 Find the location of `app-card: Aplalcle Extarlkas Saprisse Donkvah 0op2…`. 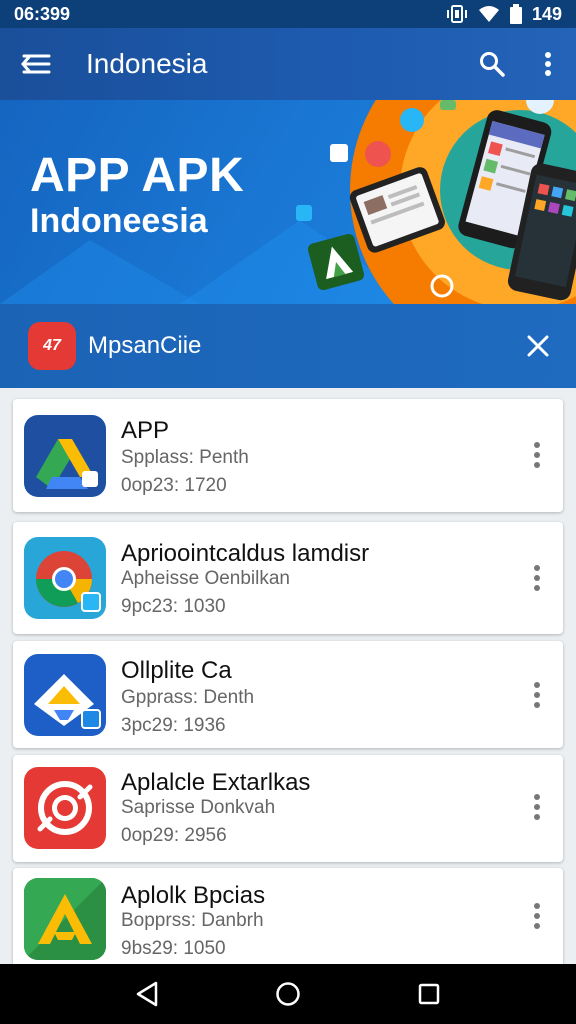

app-card: Aplalcle Extarlkas Saprisse Donkvah 0op2… is located at coordinates (288, 808).